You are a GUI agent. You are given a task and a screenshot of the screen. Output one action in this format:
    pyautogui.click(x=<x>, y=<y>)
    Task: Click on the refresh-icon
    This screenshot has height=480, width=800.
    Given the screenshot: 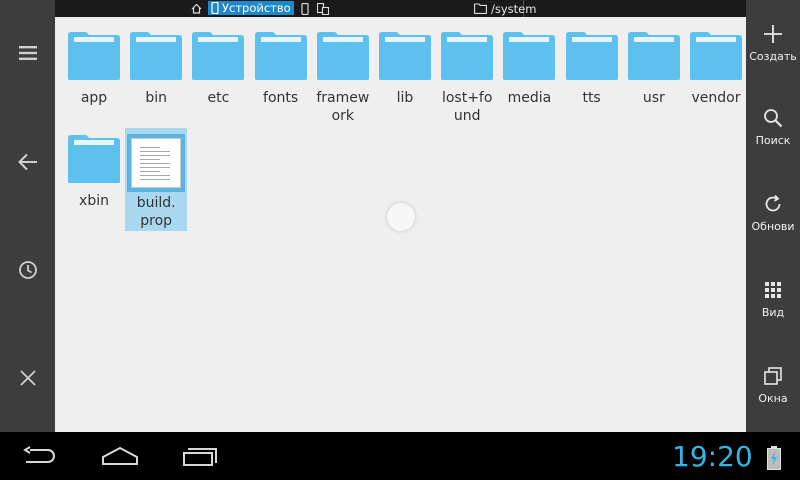 What is the action you would take?
    pyautogui.click(x=773, y=203)
    